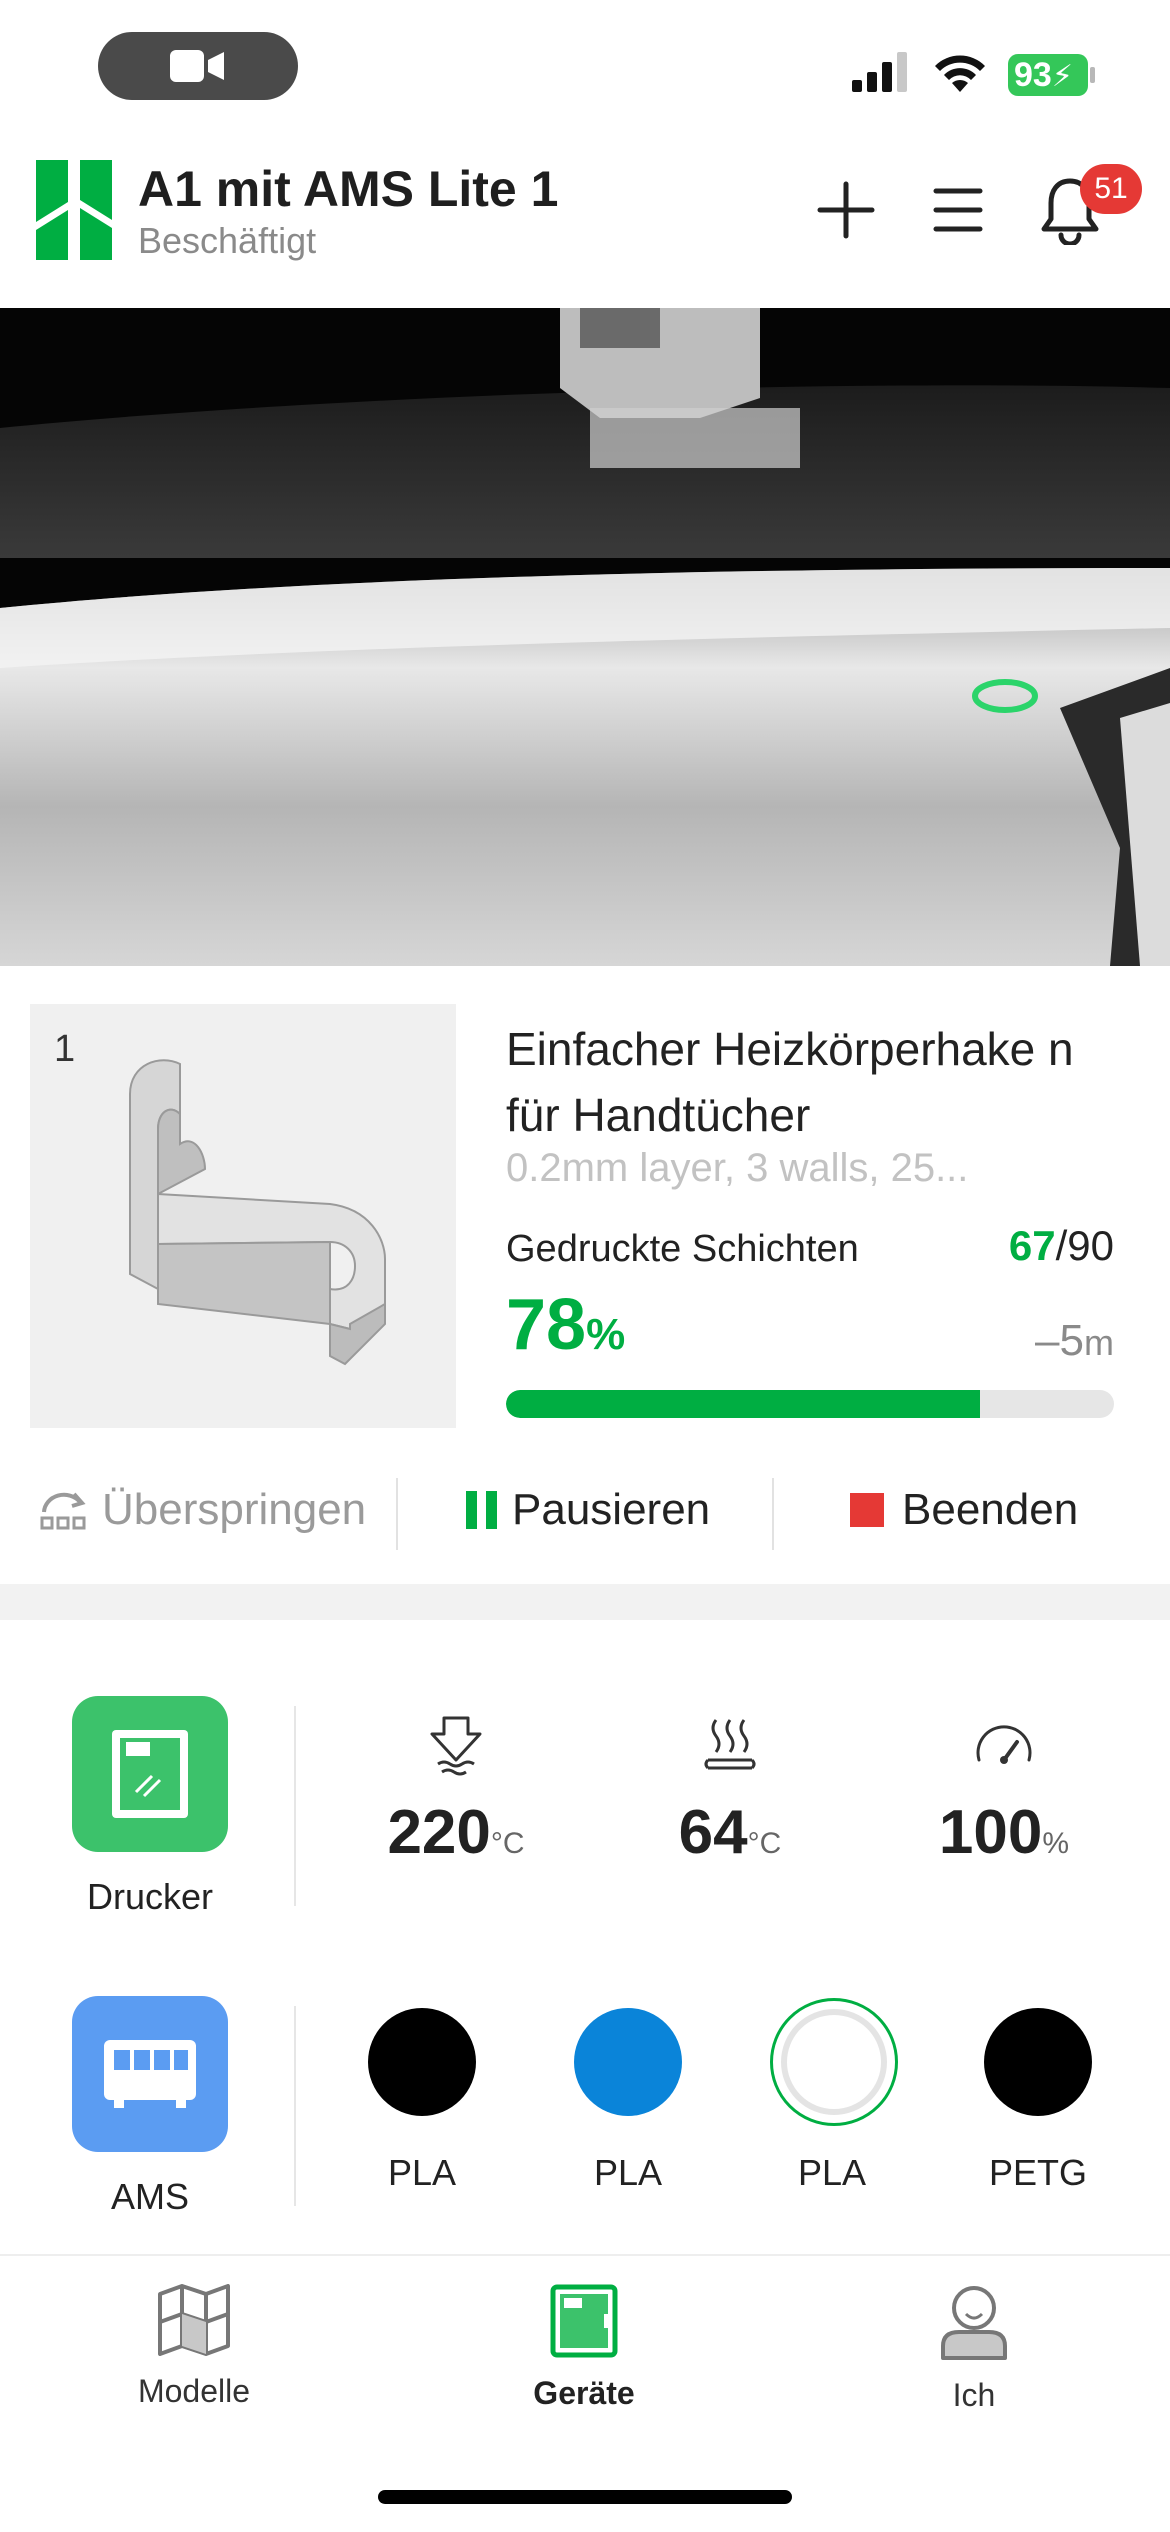  I want to click on printer-status: Beschäftigt, so click(227, 240).